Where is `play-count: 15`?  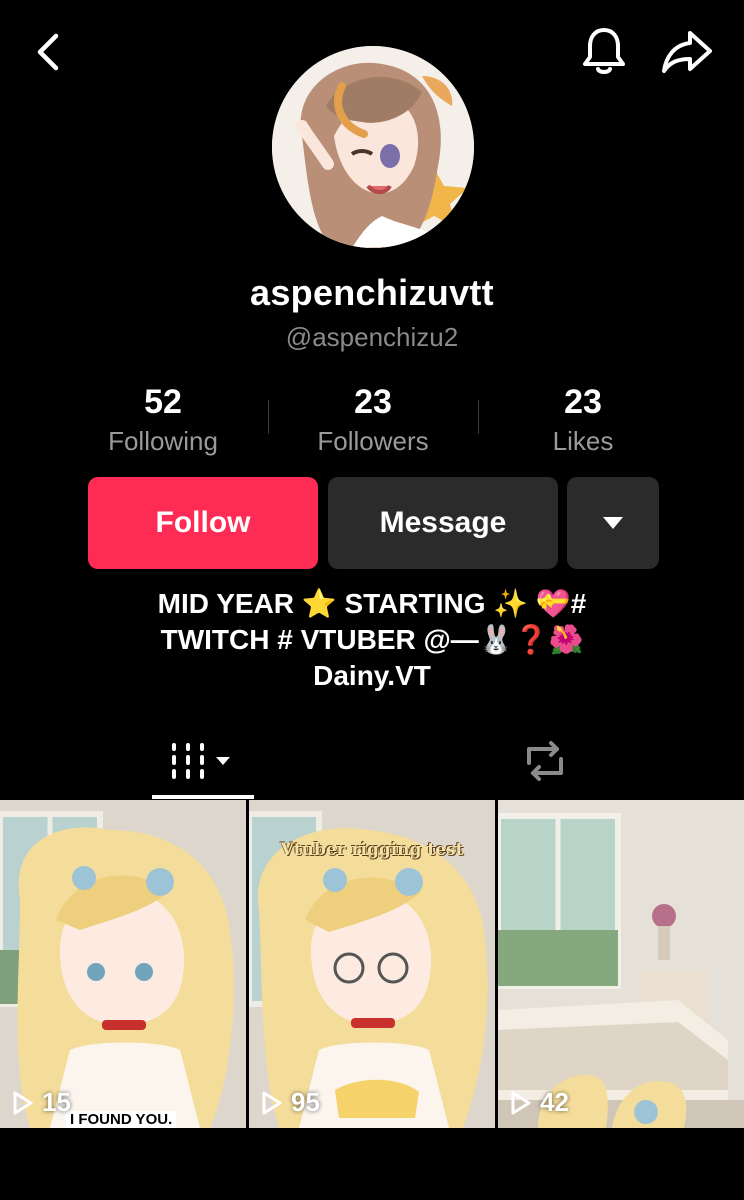
play-count: 15 is located at coordinates (41, 1102).